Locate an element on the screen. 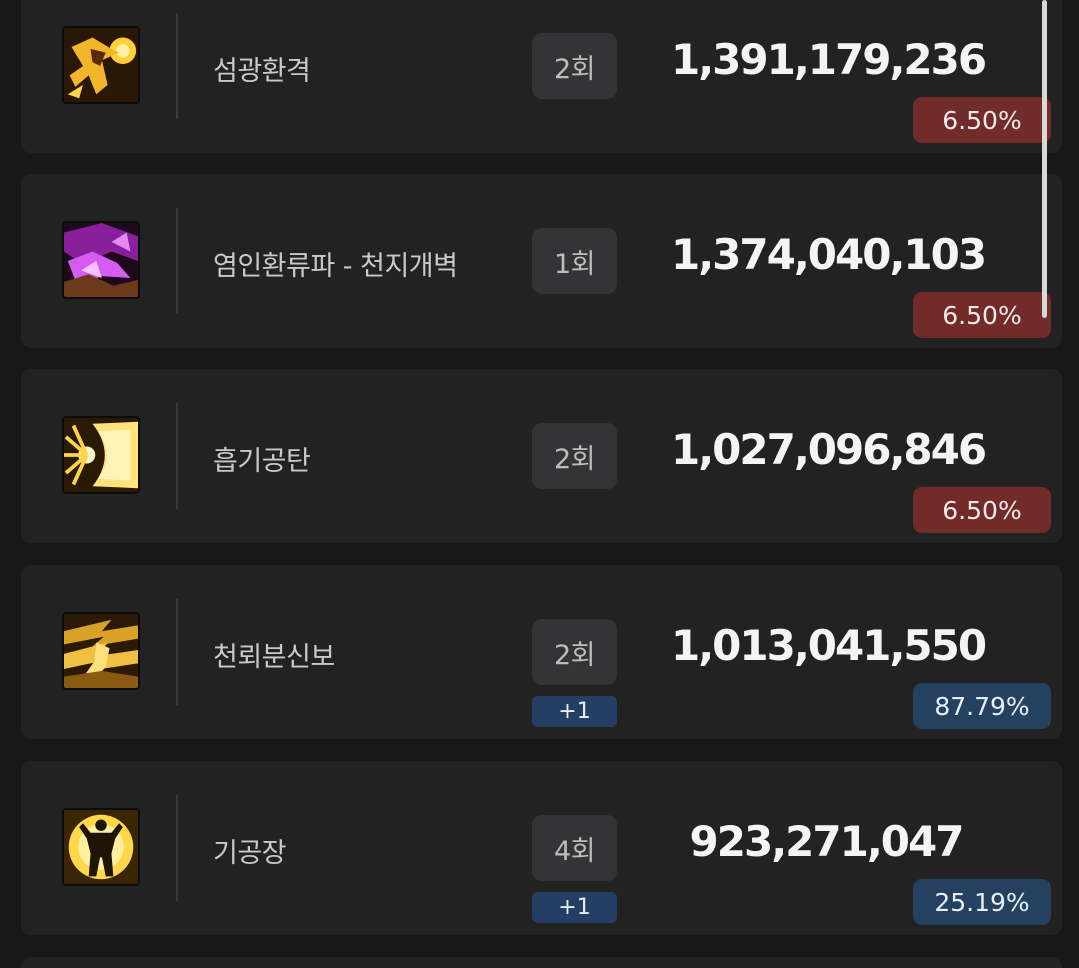 The image size is (1079, 968). use-count-badge: 4회 is located at coordinates (574, 848).